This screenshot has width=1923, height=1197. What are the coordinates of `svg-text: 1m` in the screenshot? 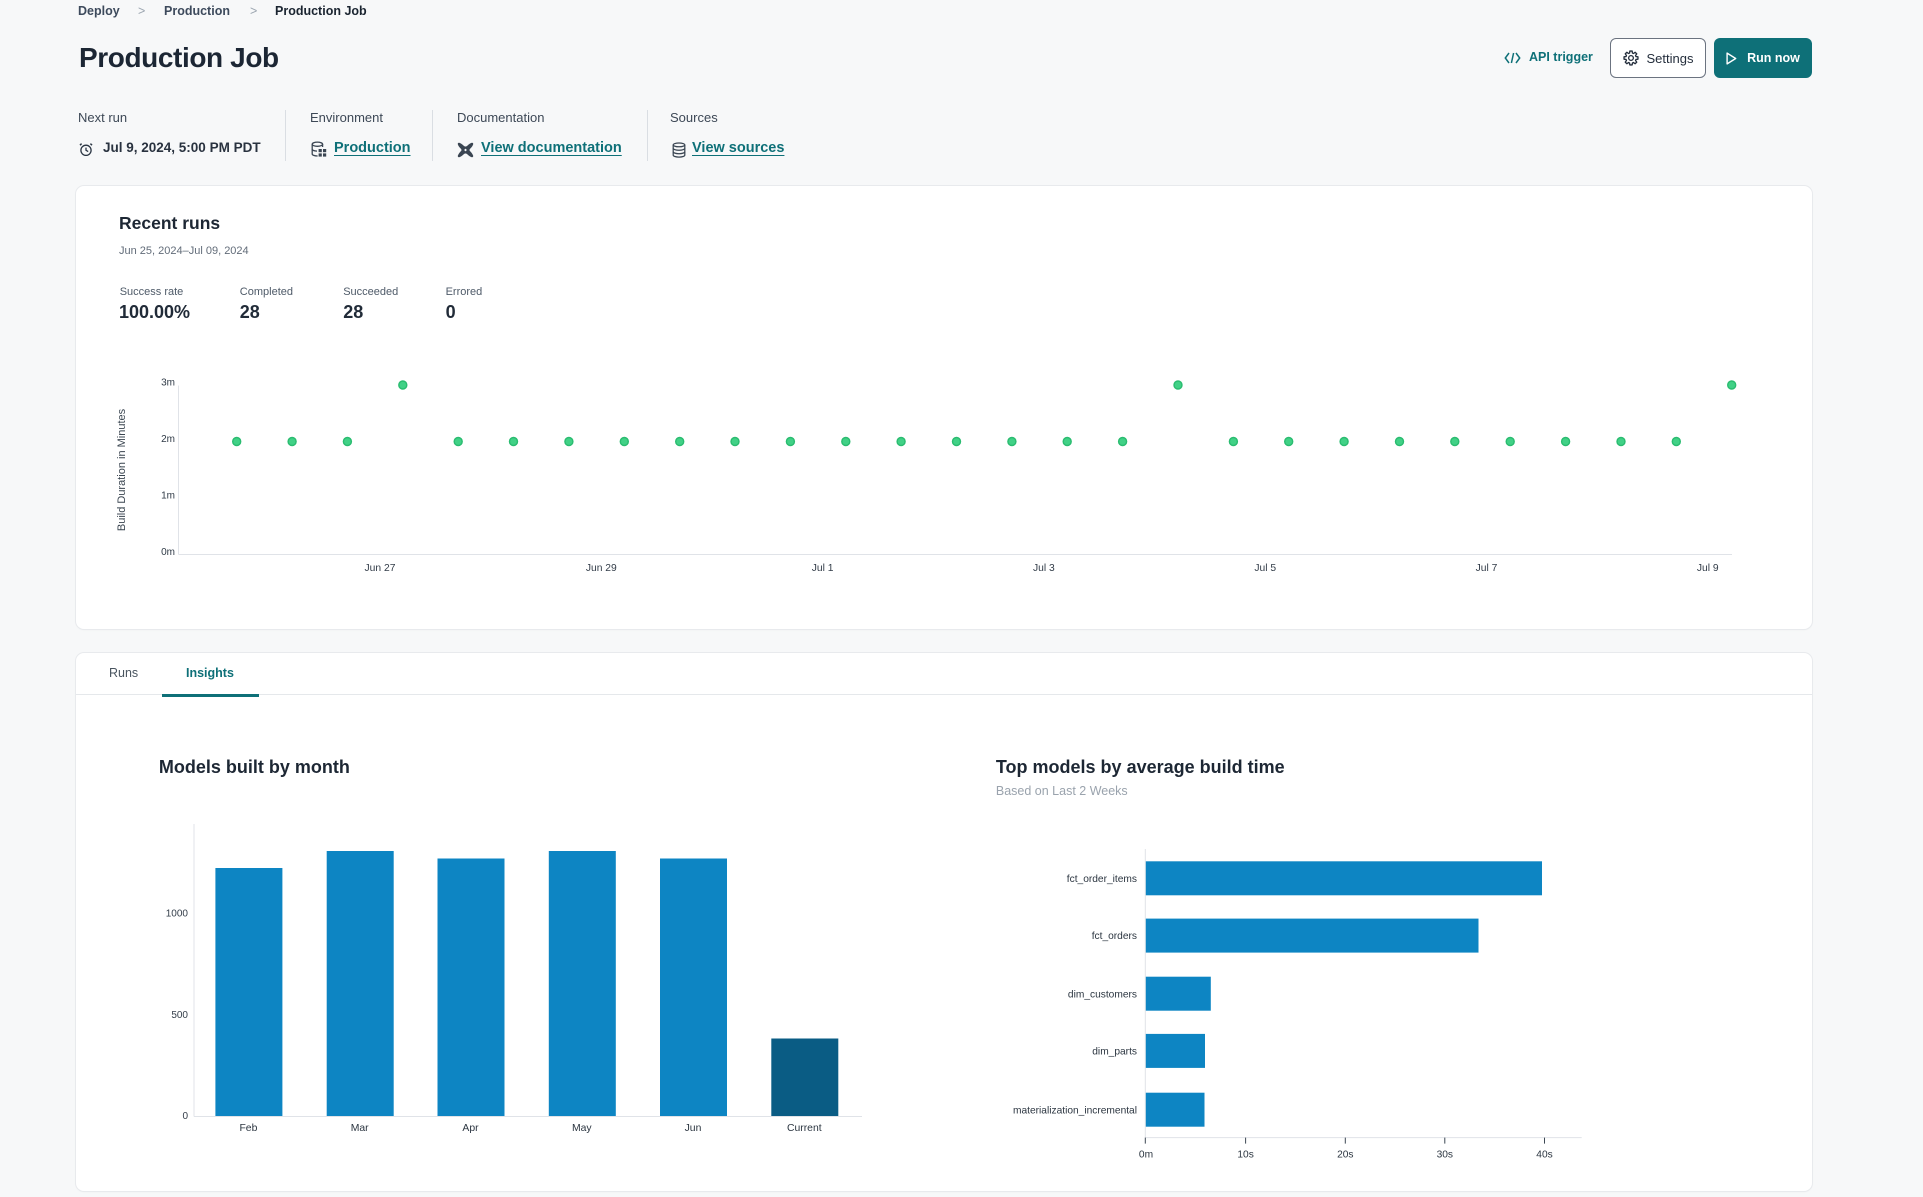 It's located at (168, 495).